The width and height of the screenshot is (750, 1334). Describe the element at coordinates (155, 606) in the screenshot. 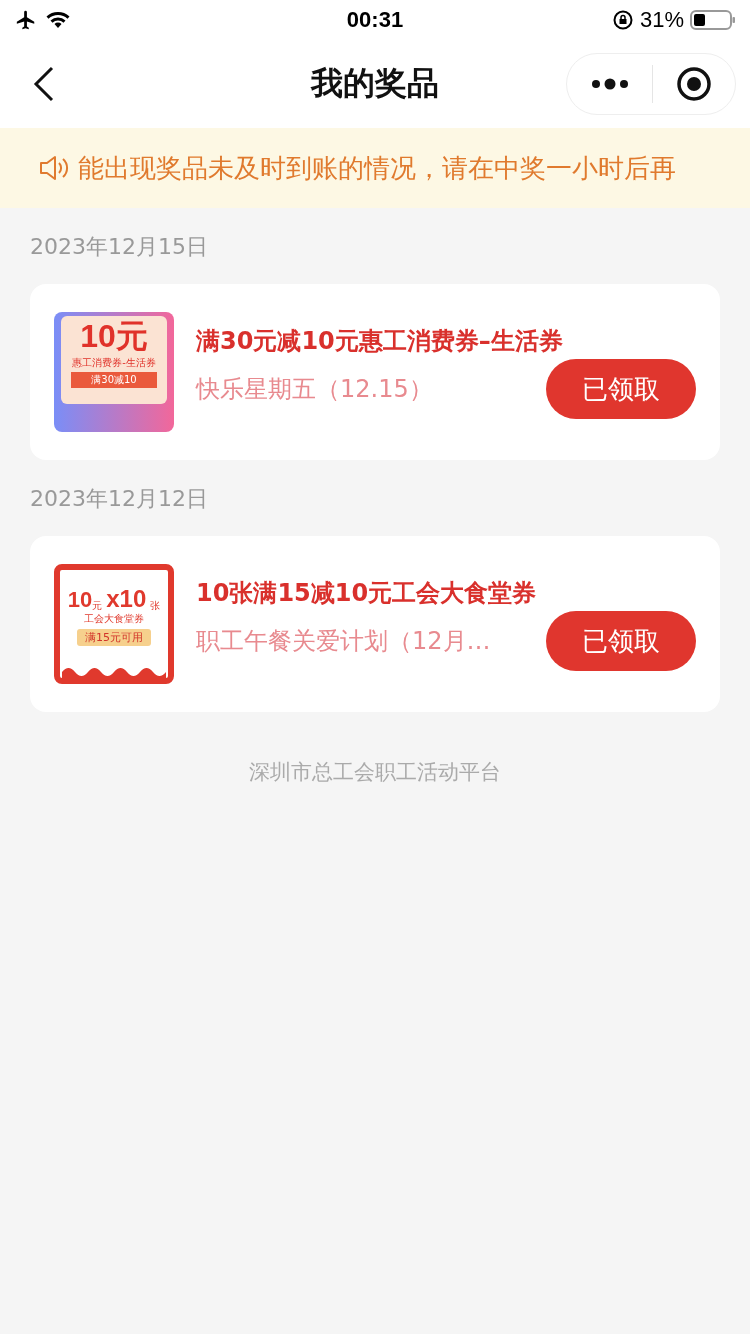

I see `ticket-count-unit: 张` at that location.